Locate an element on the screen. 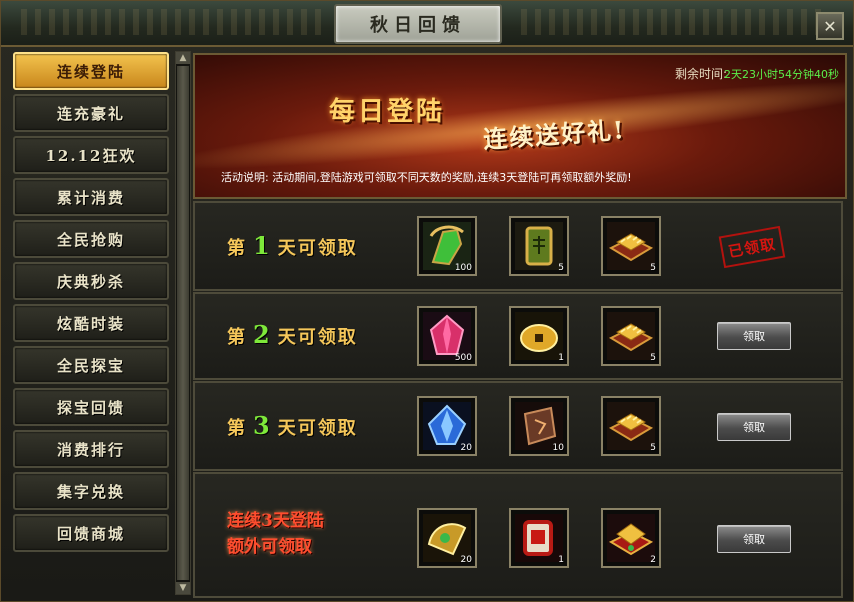 The width and height of the screenshot is (854, 602). day-label: 第 2 天可领取 is located at coordinates (292, 334).